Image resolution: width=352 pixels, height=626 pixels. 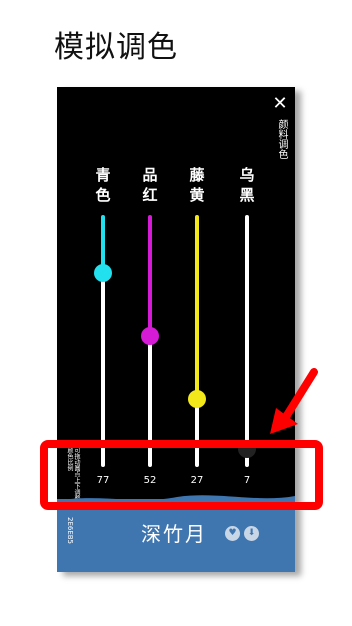 What do you see at coordinates (247, 185) in the screenshot?
I see `column-label: 乌黑` at bounding box center [247, 185].